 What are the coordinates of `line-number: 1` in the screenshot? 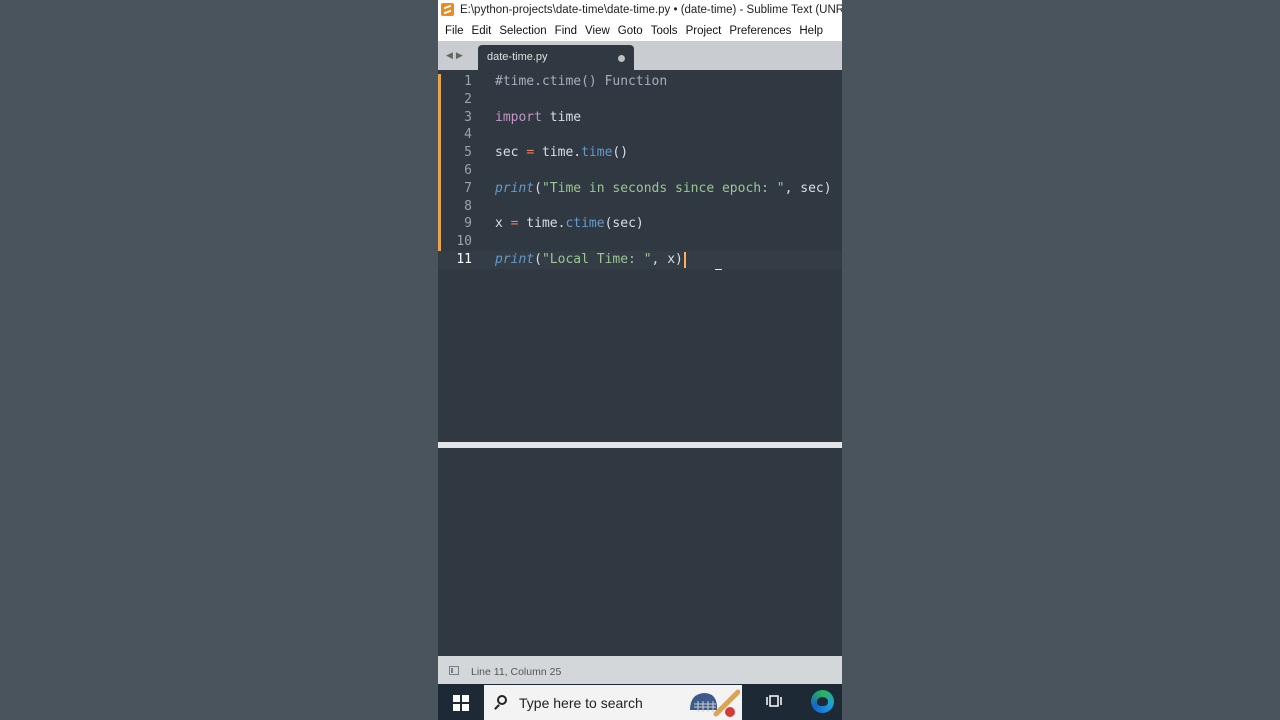 It's located at (468, 81).